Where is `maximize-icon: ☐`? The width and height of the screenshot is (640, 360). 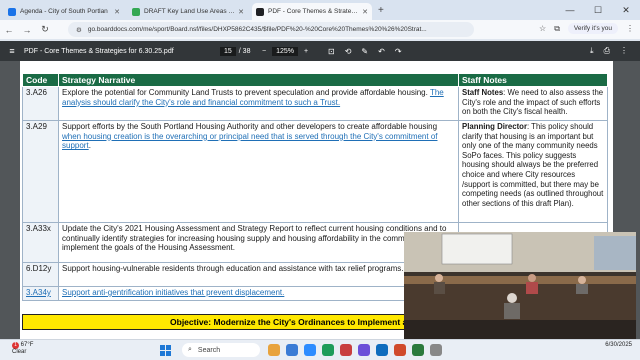 maximize-icon: ☐ is located at coordinates (598, 10).